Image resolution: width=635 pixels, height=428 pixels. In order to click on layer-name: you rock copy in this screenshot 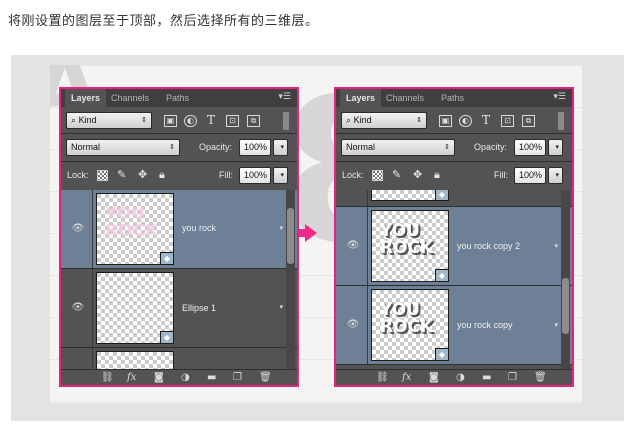, I will do `click(485, 325)`.